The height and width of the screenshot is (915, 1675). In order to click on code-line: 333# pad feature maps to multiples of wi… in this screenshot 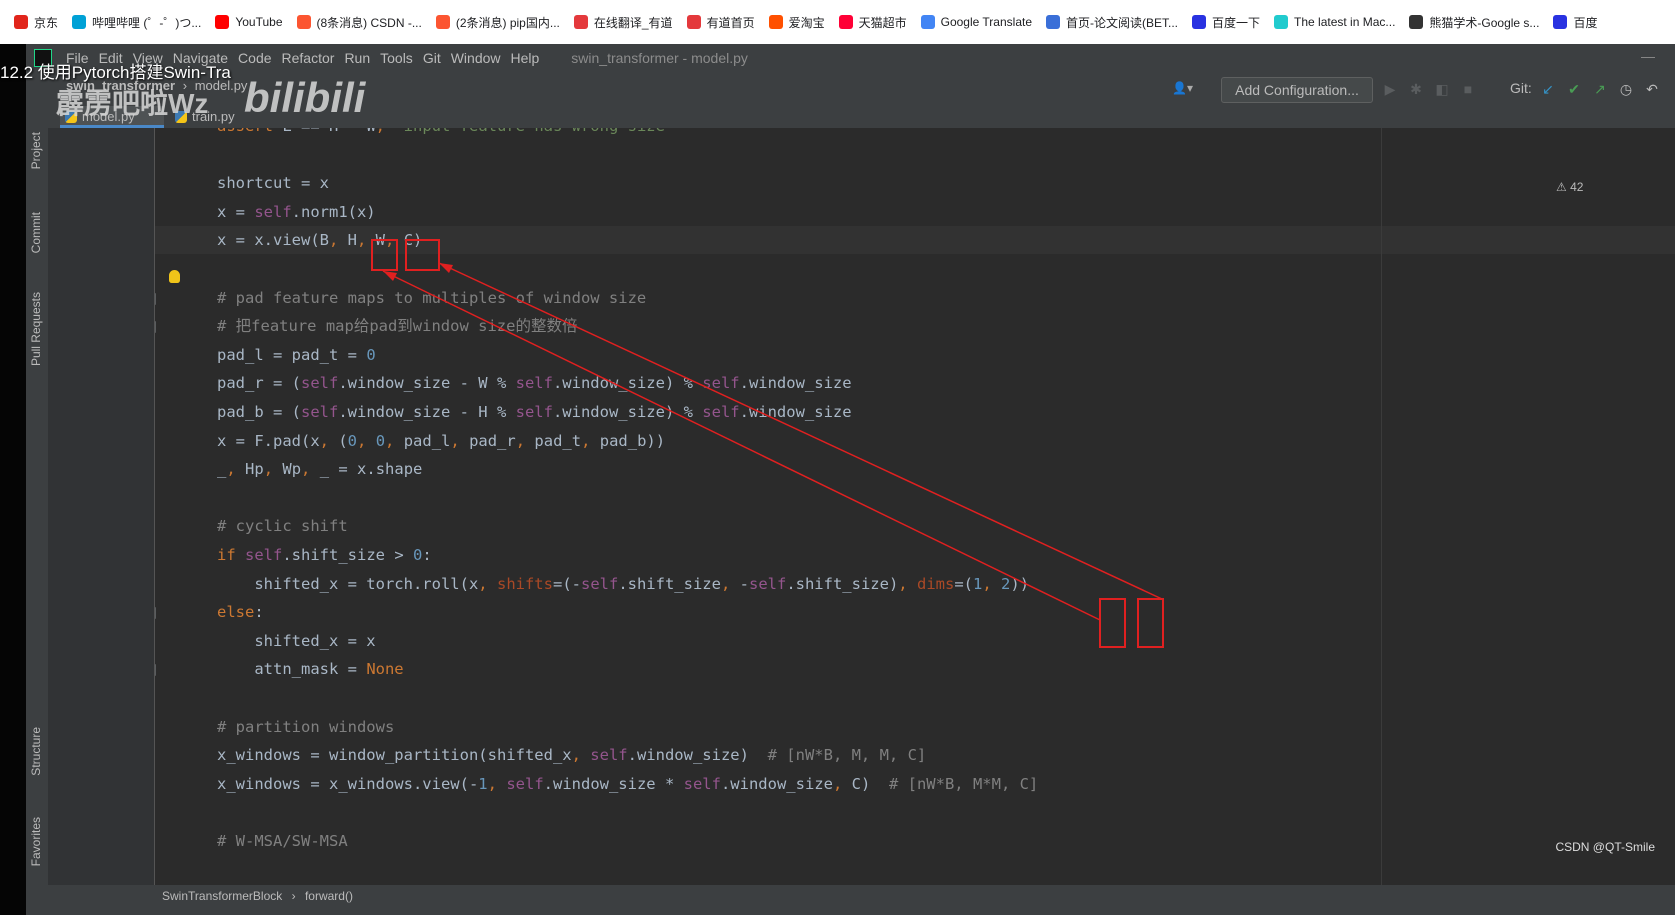, I will do `click(915, 298)`.